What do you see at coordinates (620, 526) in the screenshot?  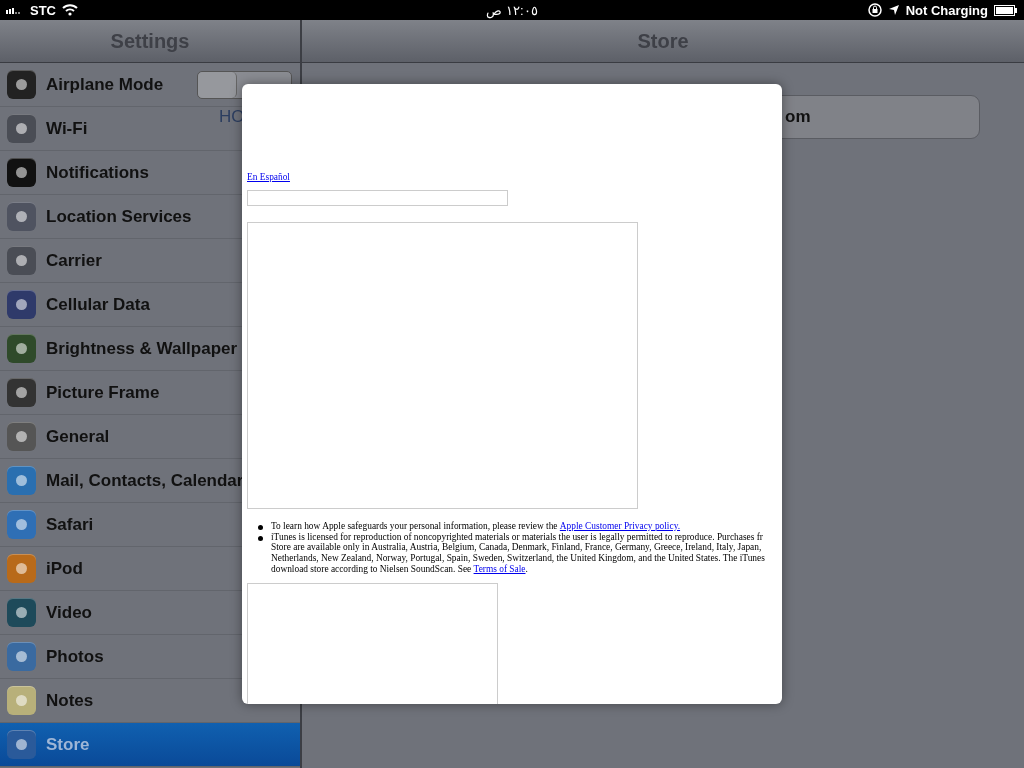 I see `legal-link: Apple Customer Privacy policy.` at bounding box center [620, 526].